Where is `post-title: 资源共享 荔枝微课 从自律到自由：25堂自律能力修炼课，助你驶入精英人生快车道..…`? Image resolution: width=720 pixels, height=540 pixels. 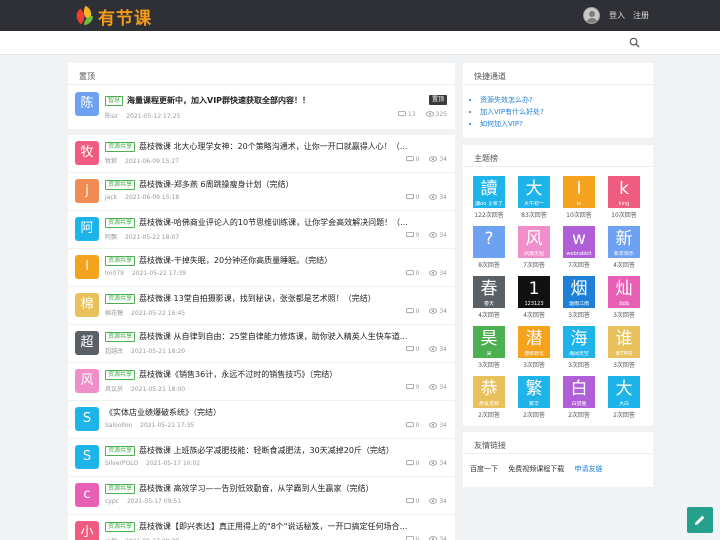
post-title: 资源共享 荔枝微课 从自律到自由：25堂自律能力修炼课，助你驶入精英人生快车道..… is located at coordinates (260, 336).